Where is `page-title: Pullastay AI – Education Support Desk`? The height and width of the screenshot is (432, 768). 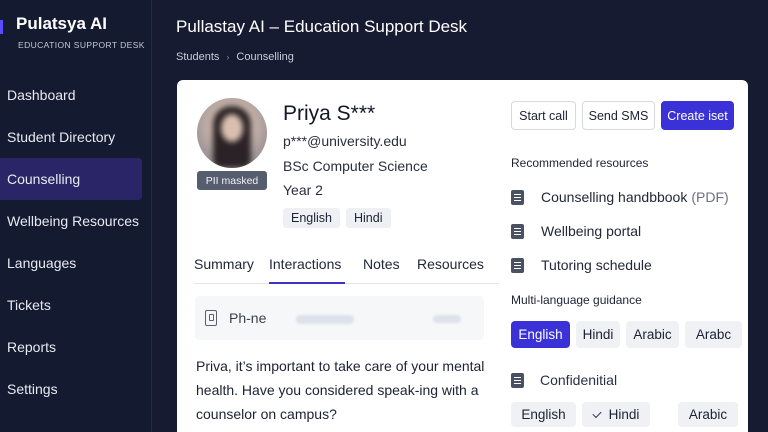 page-title: Pullastay AI – Education Support Desk is located at coordinates (322, 26).